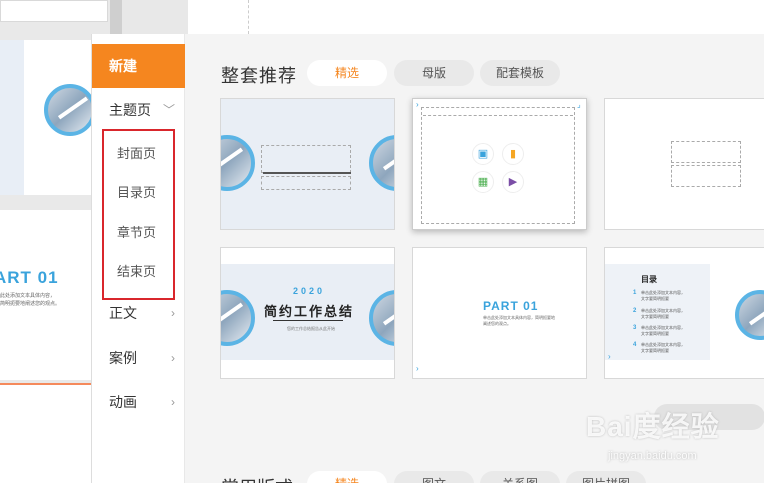 Image resolution: width=764 pixels, height=483 pixels. What do you see at coordinates (579, 104) in the screenshot?
I see `corner-icon: ⌟` at bounding box center [579, 104].